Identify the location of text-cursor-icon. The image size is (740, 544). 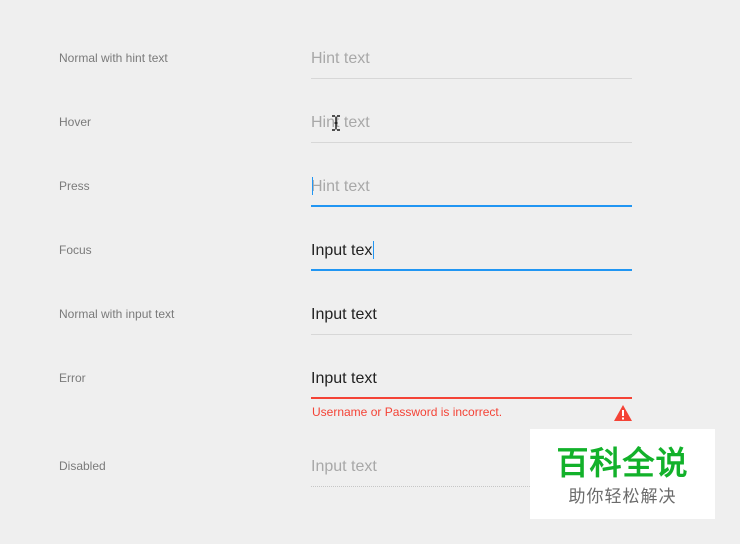
(336, 123).